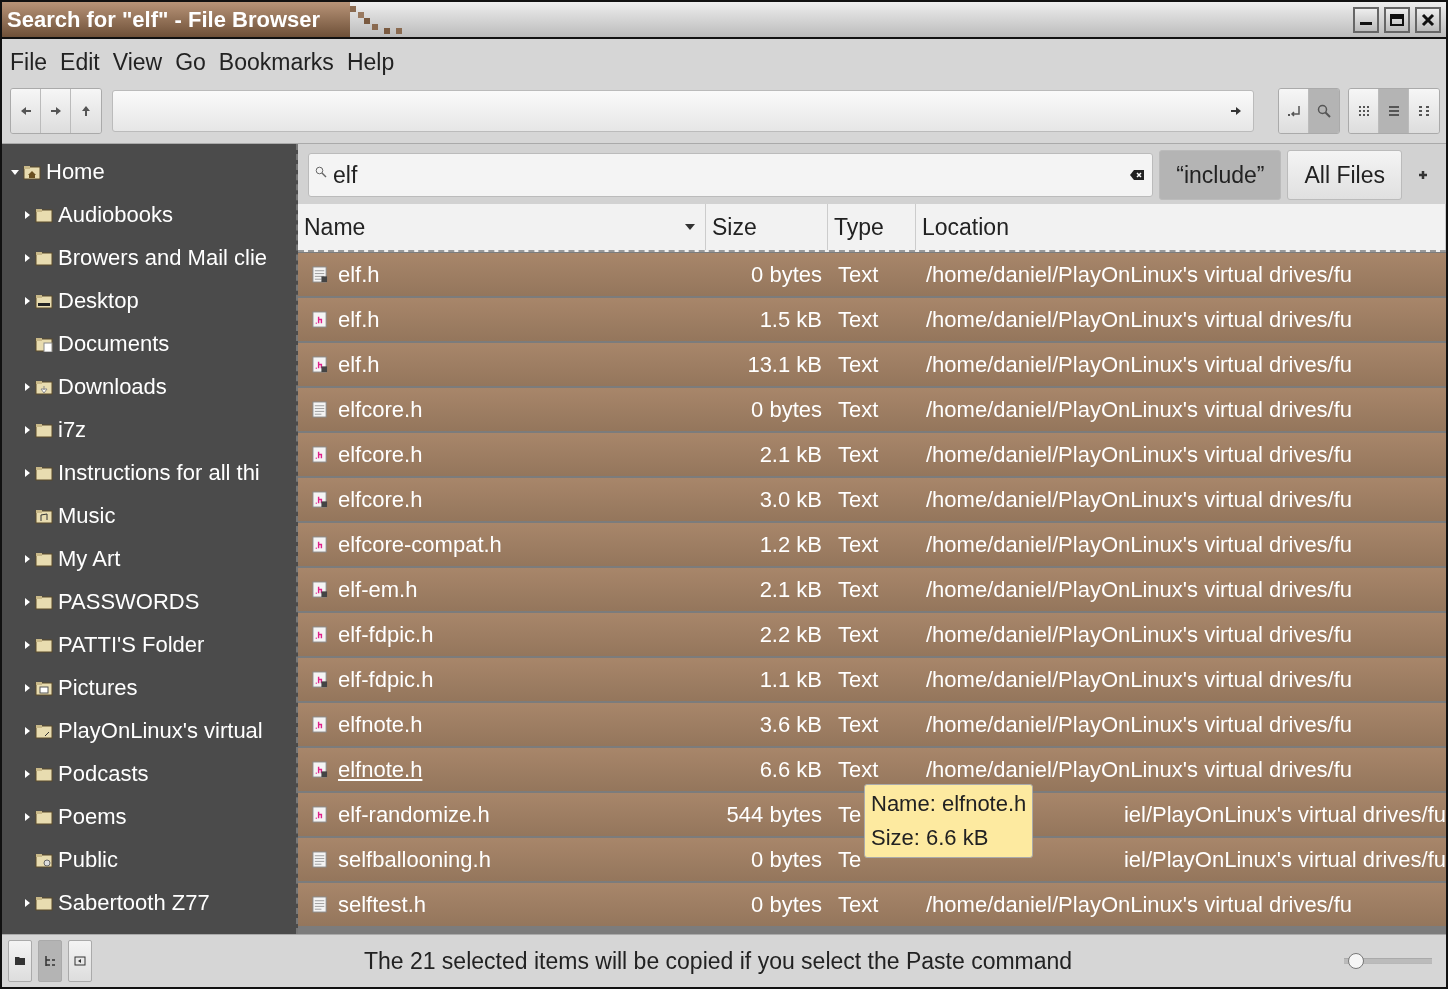  What do you see at coordinates (149, 300) in the screenshot?
I see `sidebar-item: Desktop` at bounding box center [149, 300].